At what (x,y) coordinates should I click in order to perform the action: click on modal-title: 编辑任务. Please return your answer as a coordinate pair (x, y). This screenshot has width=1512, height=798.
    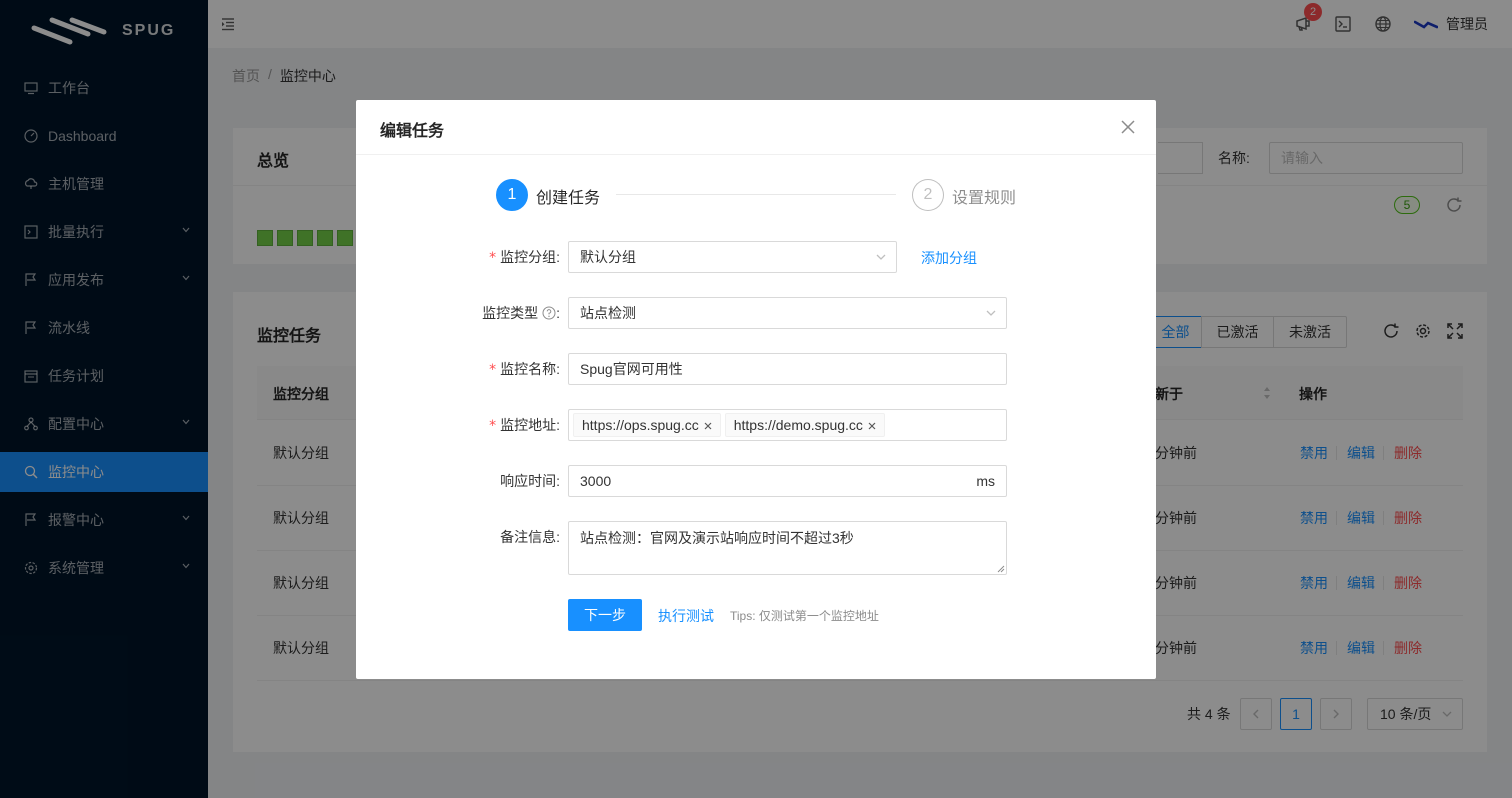
    Looking at the image, I should click on (412, 131).